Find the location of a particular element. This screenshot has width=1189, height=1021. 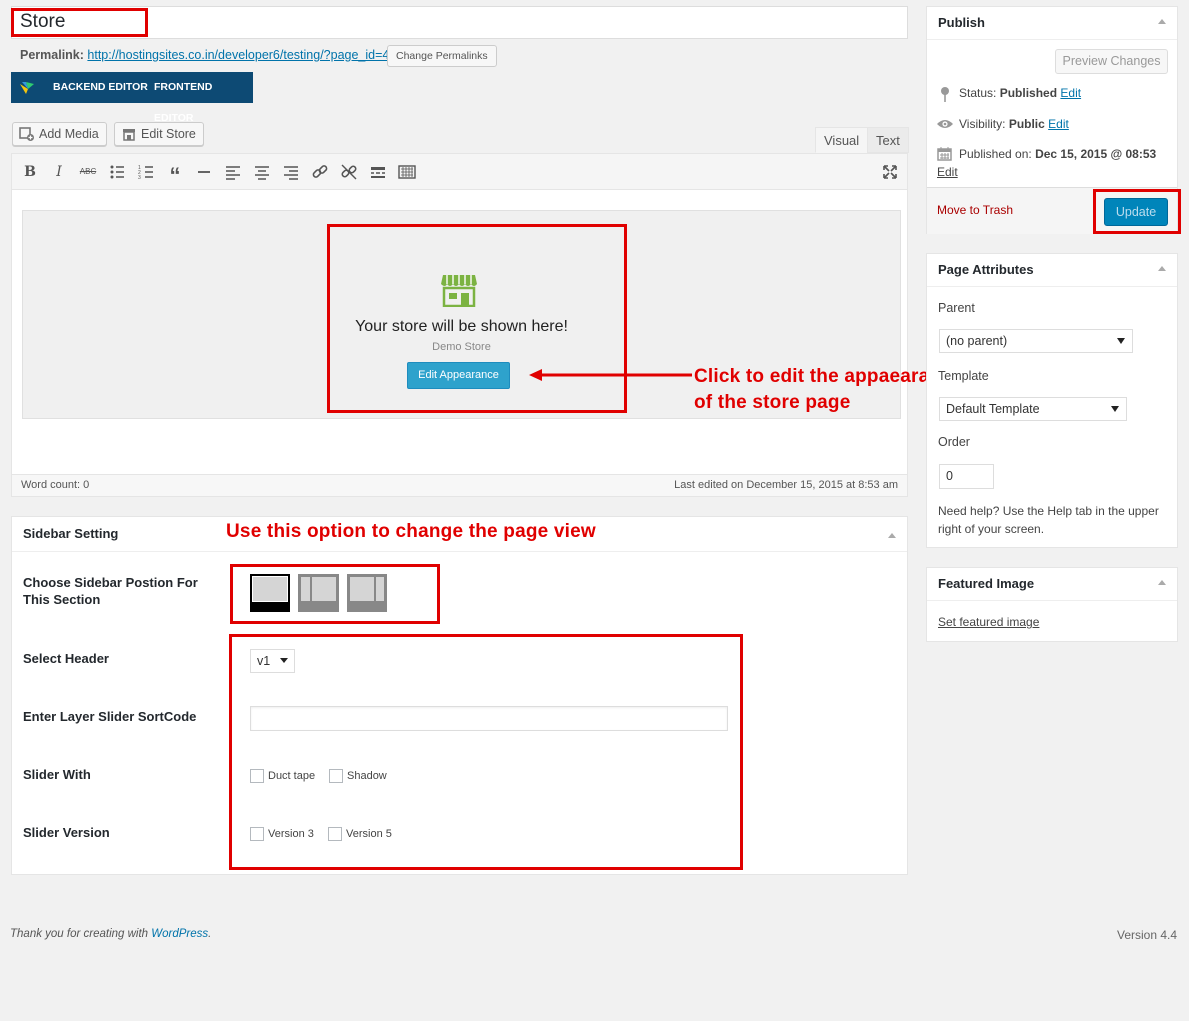

strikethrough-icon: ABC is located at coordinates (88, 172).